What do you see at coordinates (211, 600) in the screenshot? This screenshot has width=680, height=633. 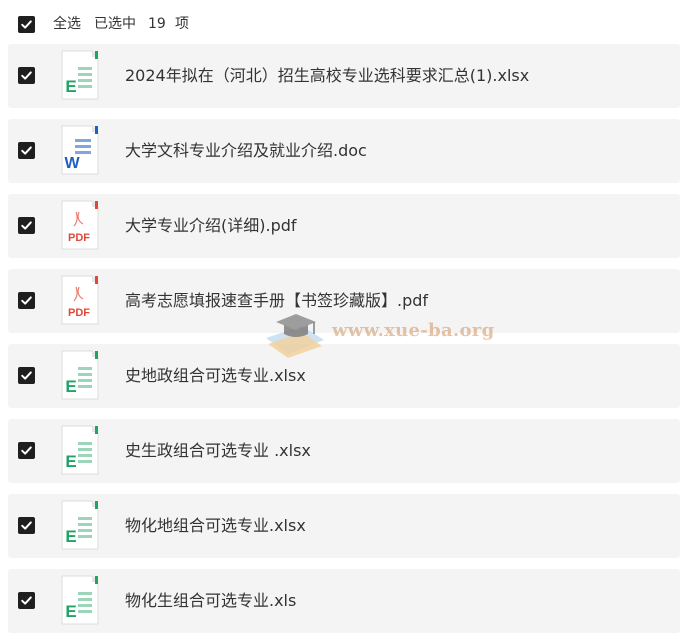 I see `file-name: 物化生组合可选专业.xls` at bounding box center [211, 600].